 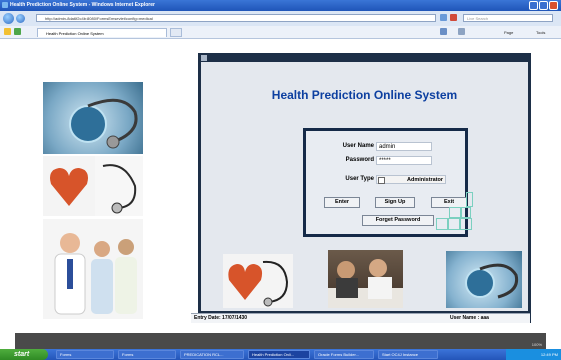 I want to click on app-window-icon, so click(x=204, y=58).